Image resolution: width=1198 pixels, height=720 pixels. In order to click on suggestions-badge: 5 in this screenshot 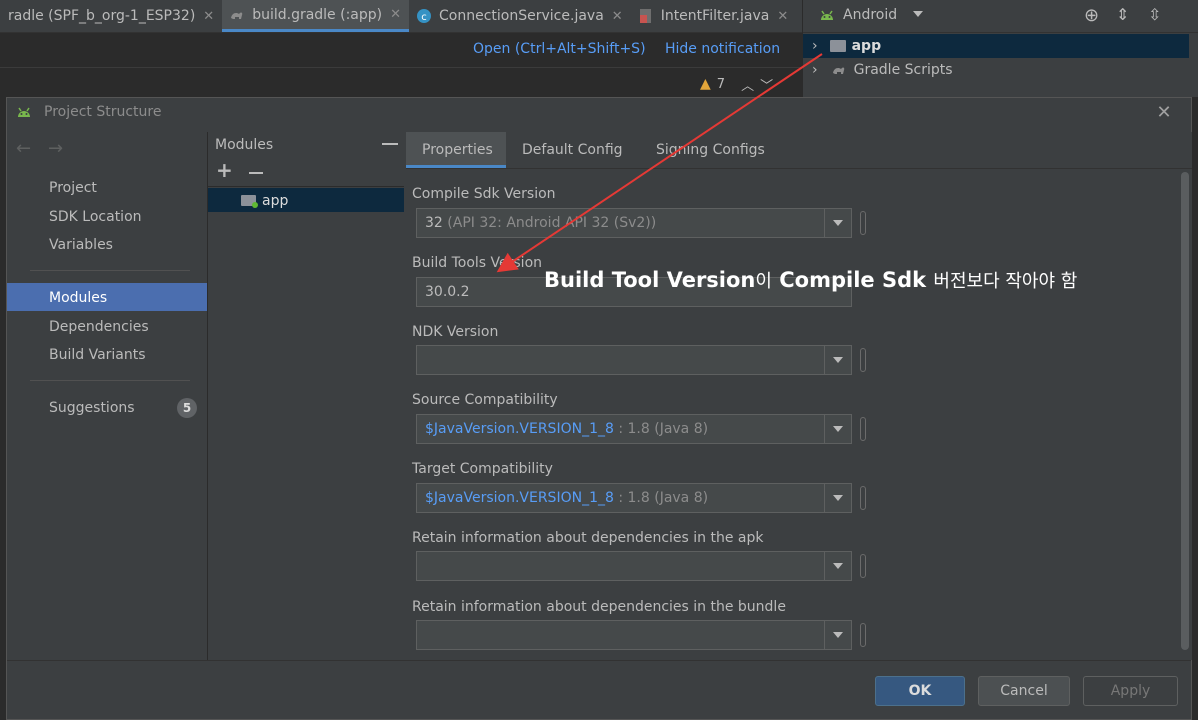, I will do `click(187, 408)`.